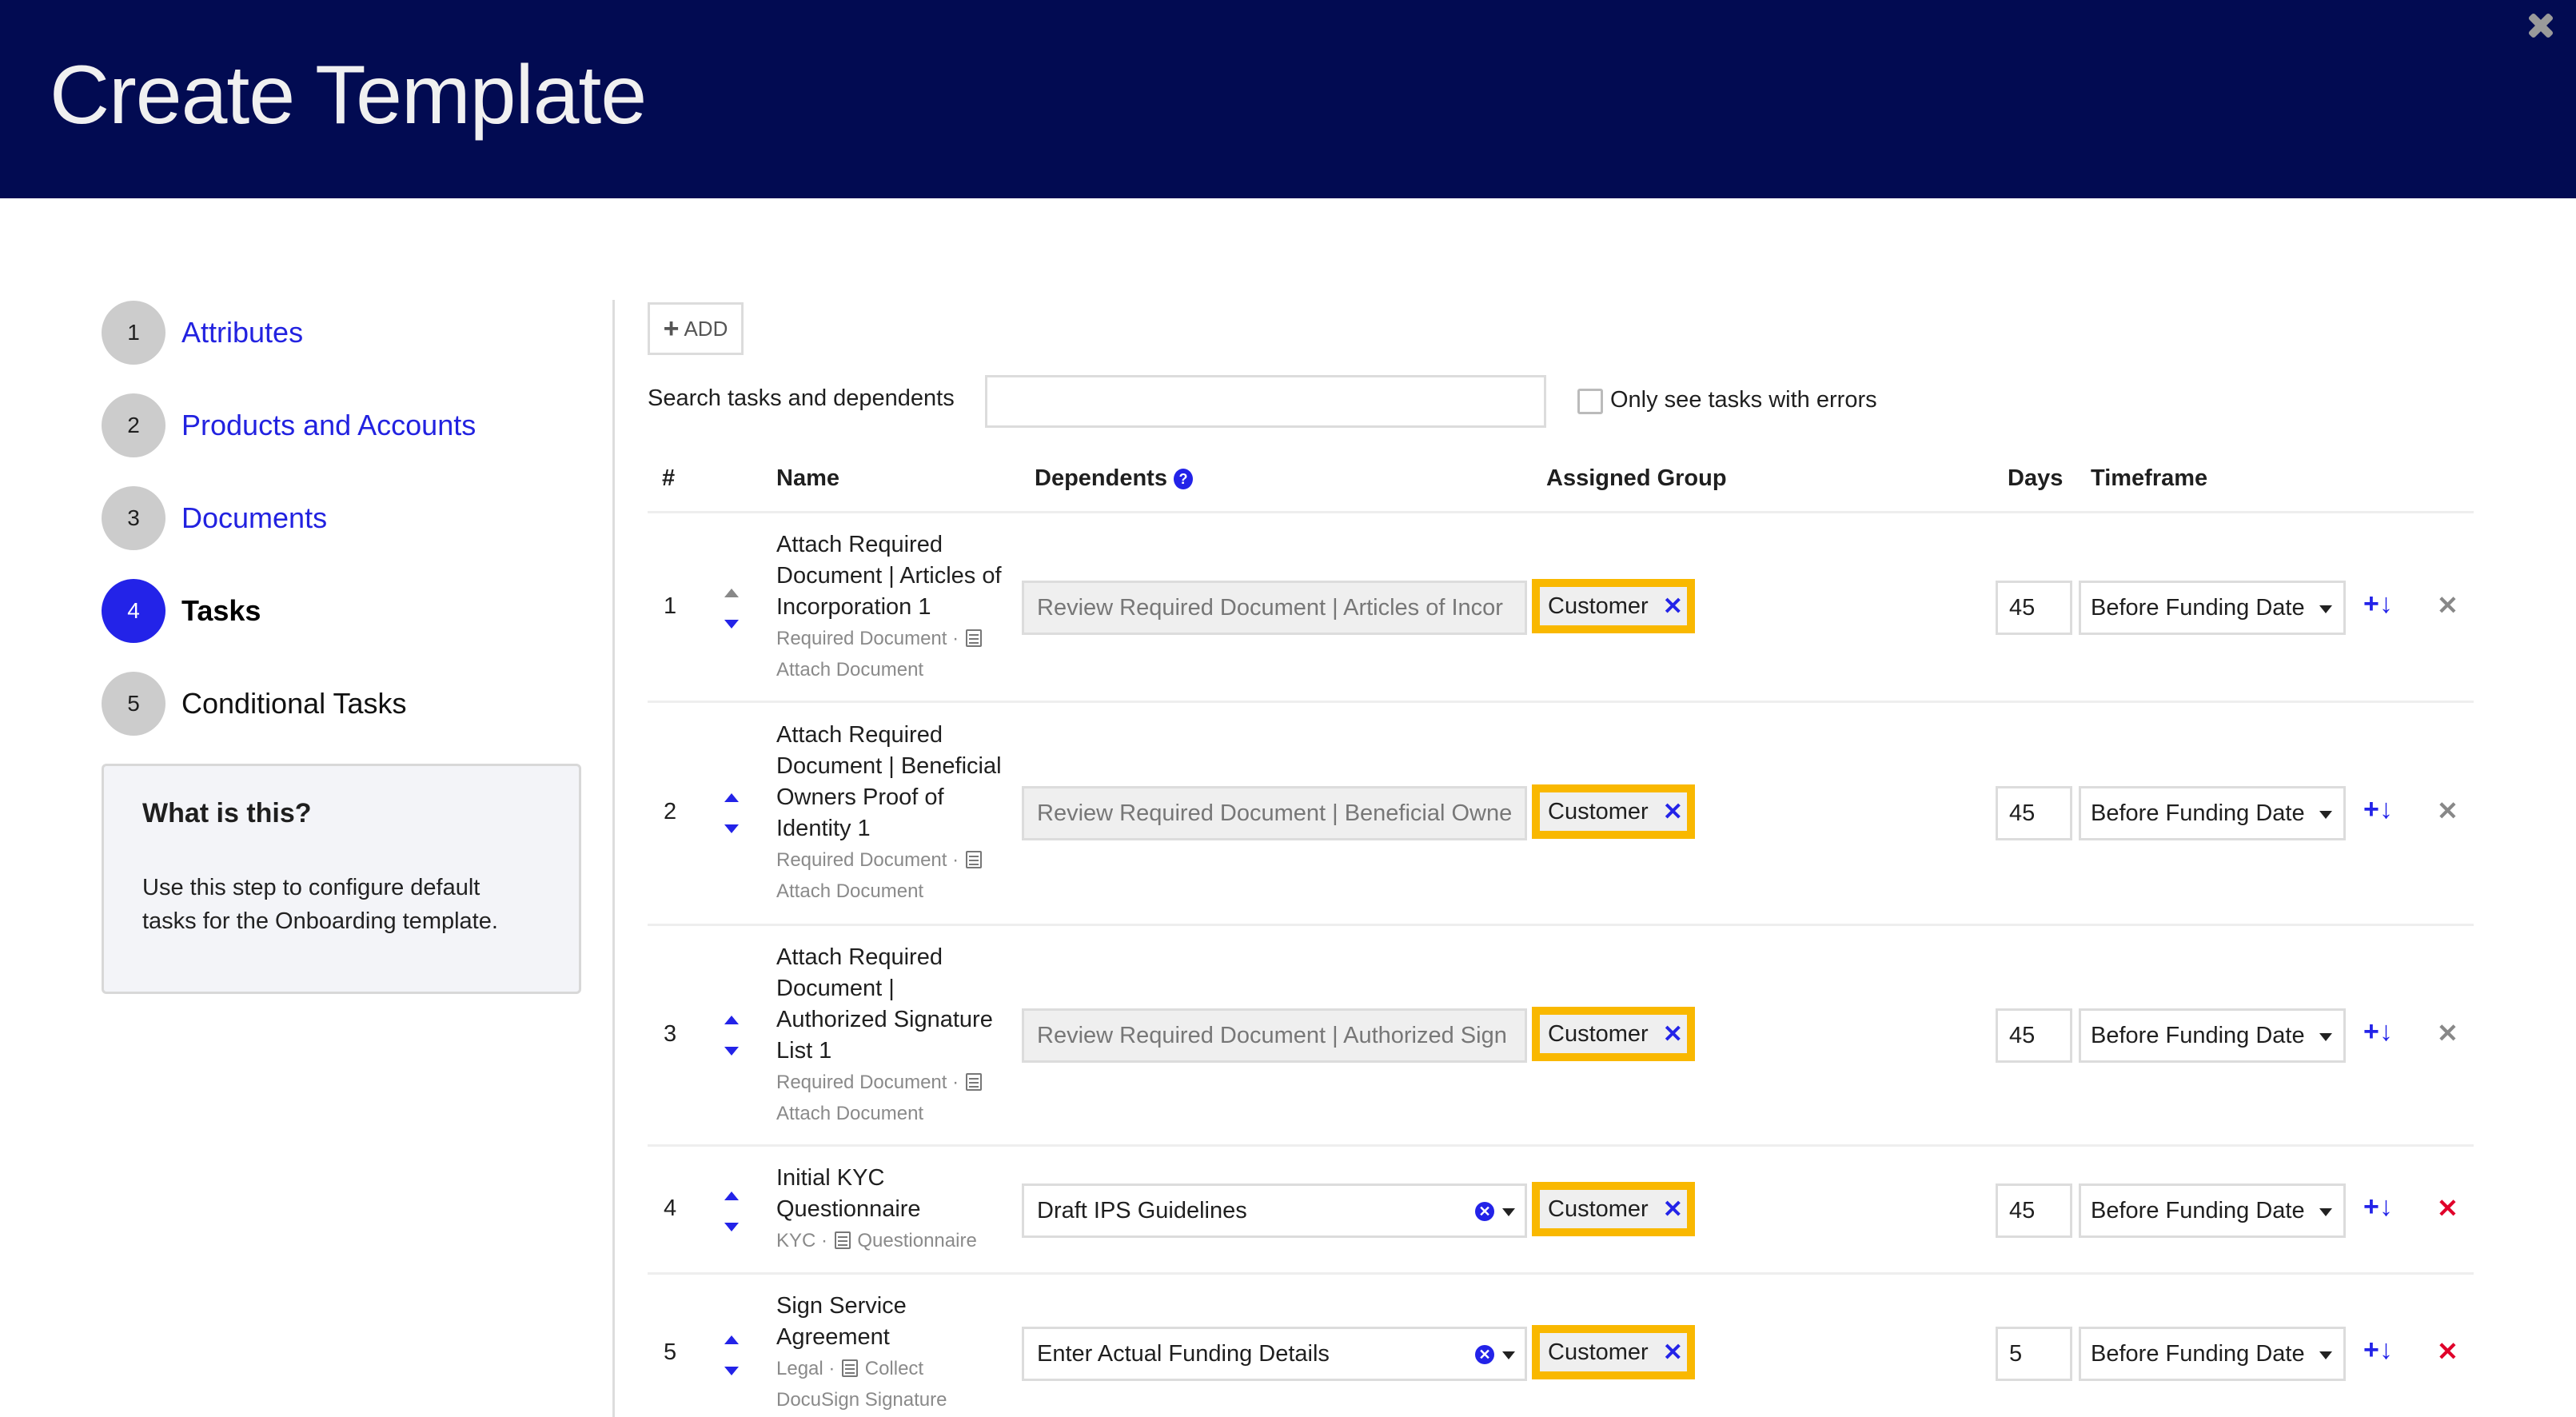  I want to click on step-tasks: 4 Tasks, so click(341, 611).